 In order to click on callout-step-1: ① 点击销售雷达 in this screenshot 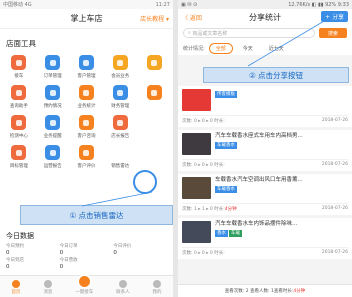, I will do `click(96, 215)`.